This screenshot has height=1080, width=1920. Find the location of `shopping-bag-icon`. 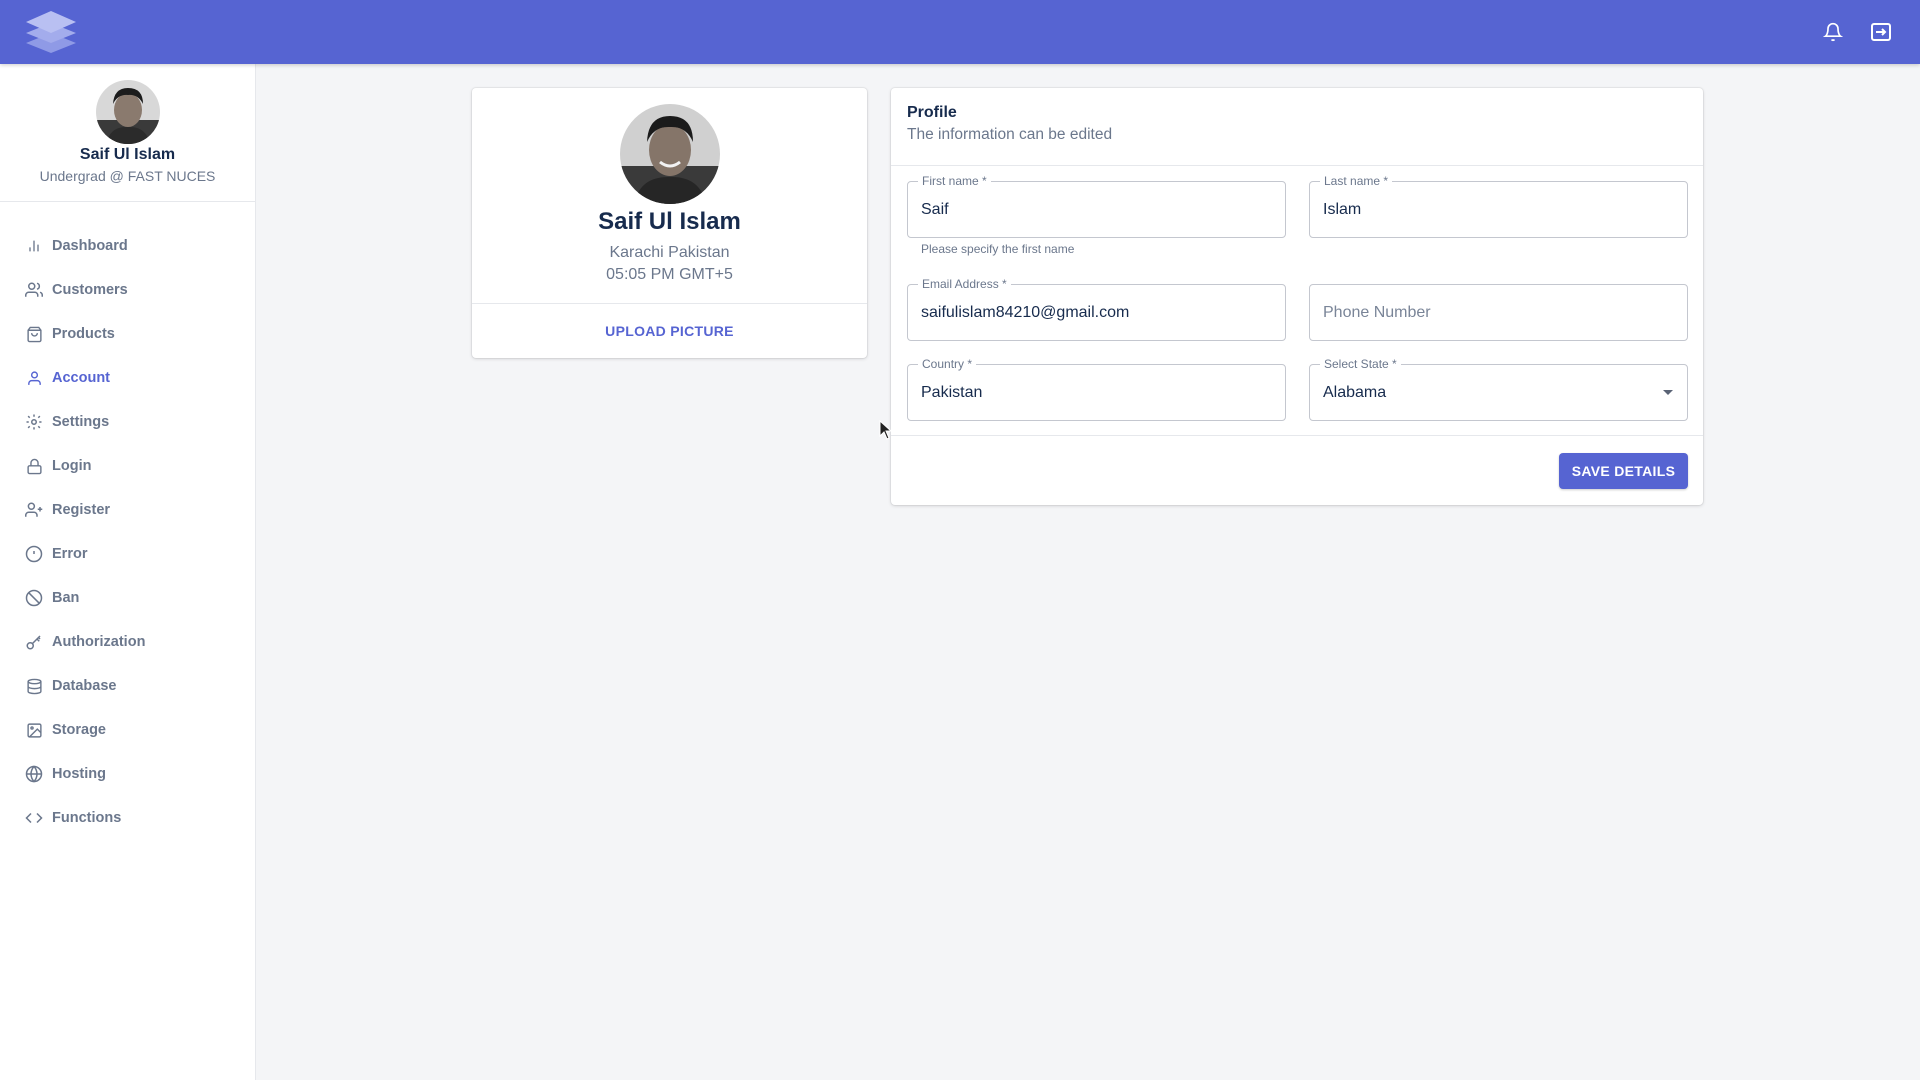

shopping-bag-icon is located at coordinates (34, 334).